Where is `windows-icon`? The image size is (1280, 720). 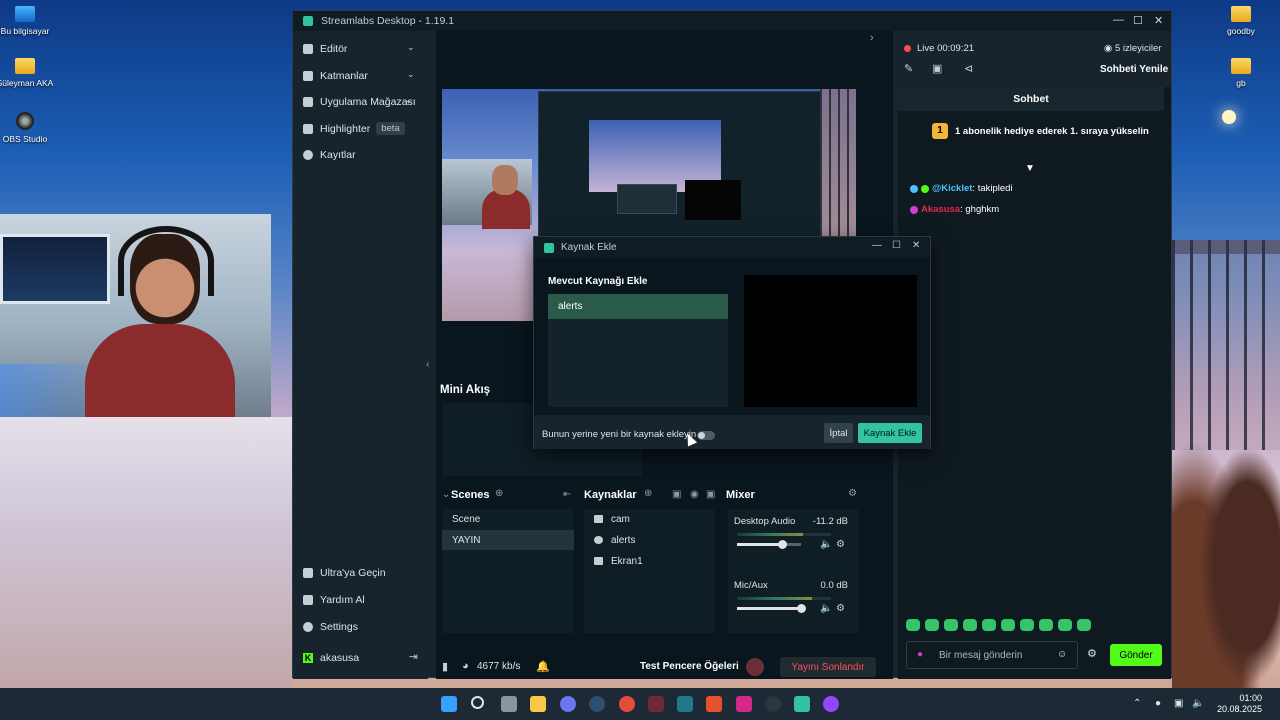 windows-icon is located at coordinates (449, 704).